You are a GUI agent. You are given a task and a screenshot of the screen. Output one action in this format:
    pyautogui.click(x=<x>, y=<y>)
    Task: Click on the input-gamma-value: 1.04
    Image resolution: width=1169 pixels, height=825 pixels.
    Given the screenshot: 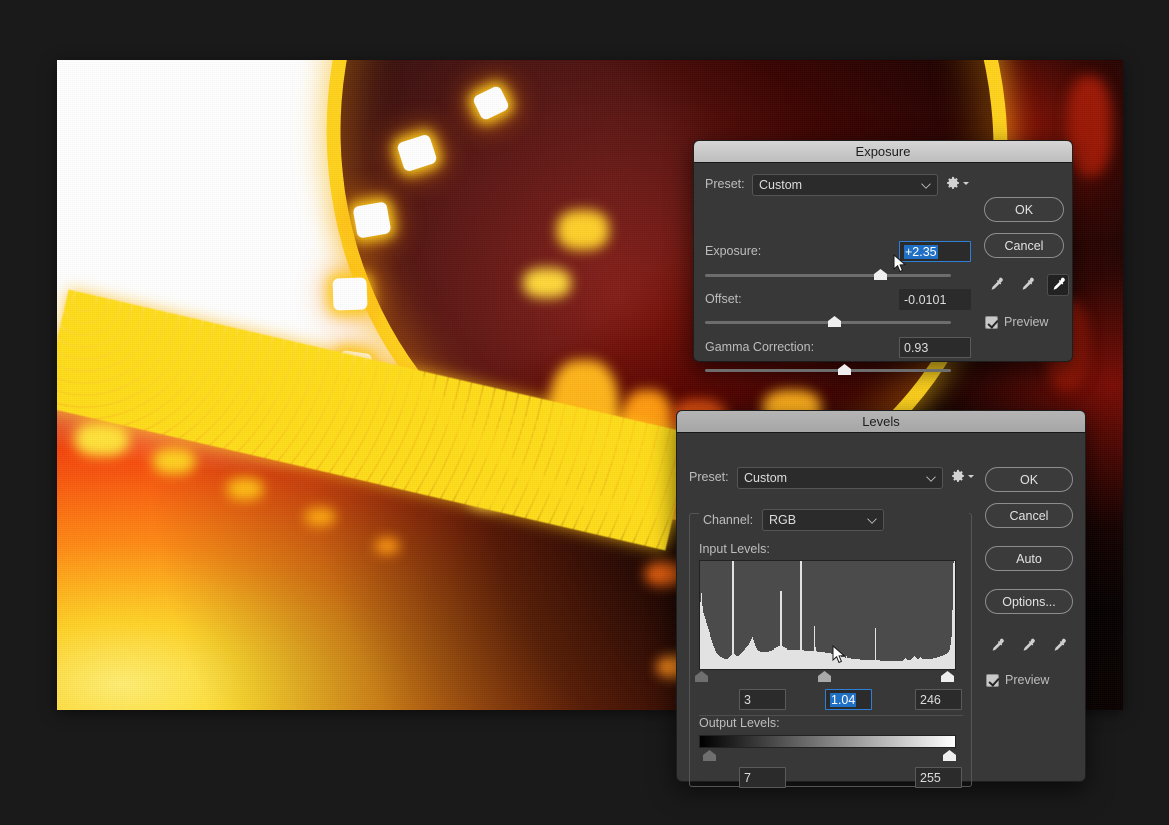 What is the action you would take?
    pyautogui.click(x=843, y=699)
    